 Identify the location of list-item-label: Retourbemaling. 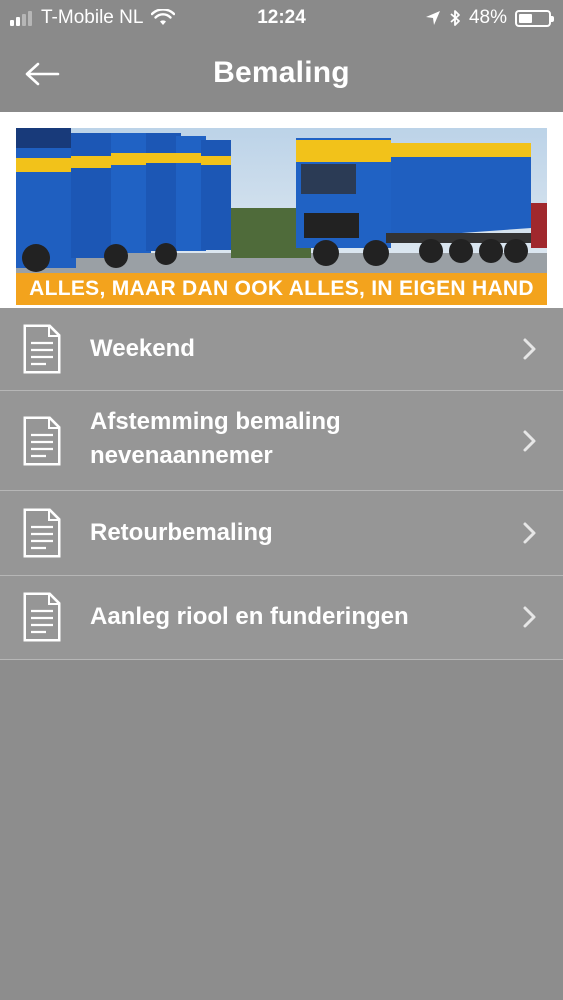
(181, 532).